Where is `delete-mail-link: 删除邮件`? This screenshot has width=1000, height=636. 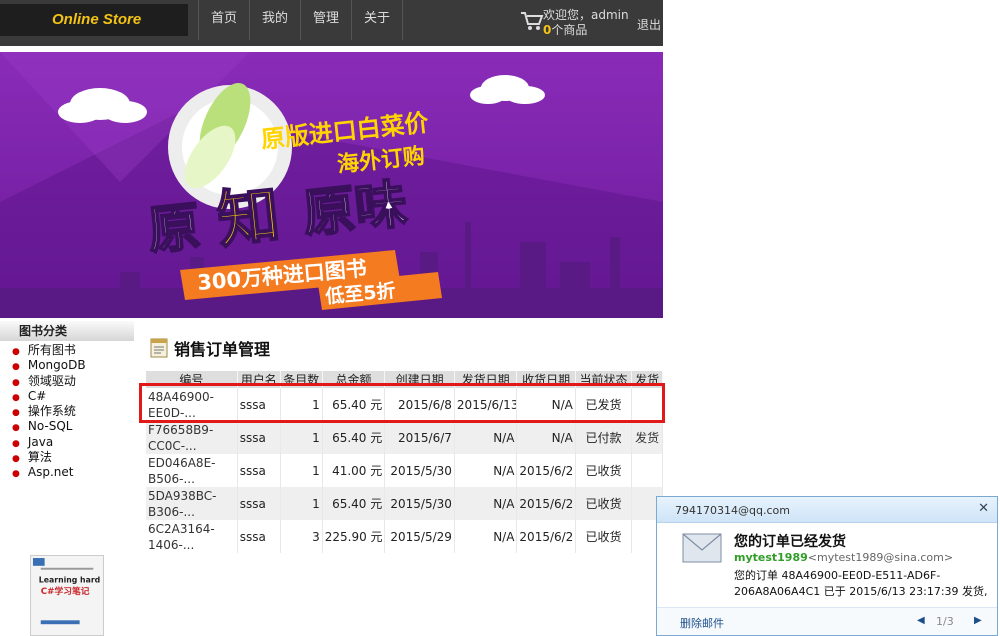
delete-mail-link: 删除邮件 is located at coordinates (702, 623).